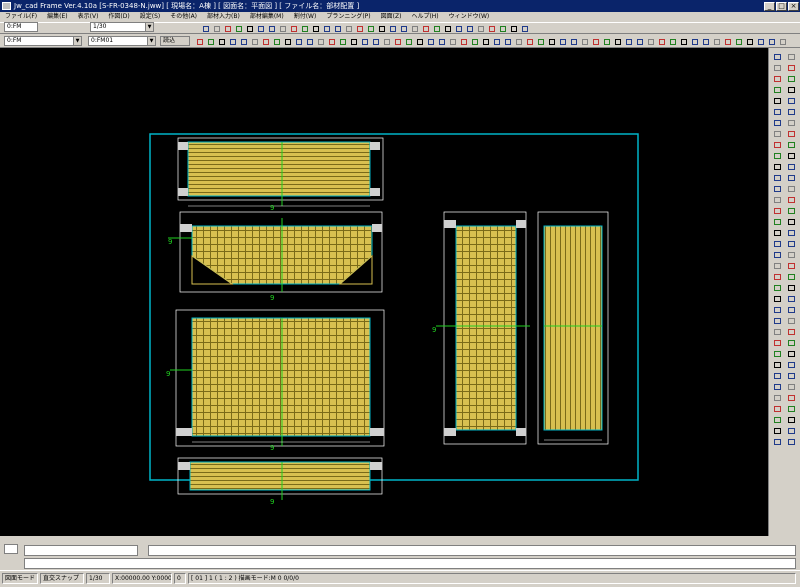 This screenshot has height=587, width=800. I want to click on scale-combo: 1/30 ▼, so click(122, 27).